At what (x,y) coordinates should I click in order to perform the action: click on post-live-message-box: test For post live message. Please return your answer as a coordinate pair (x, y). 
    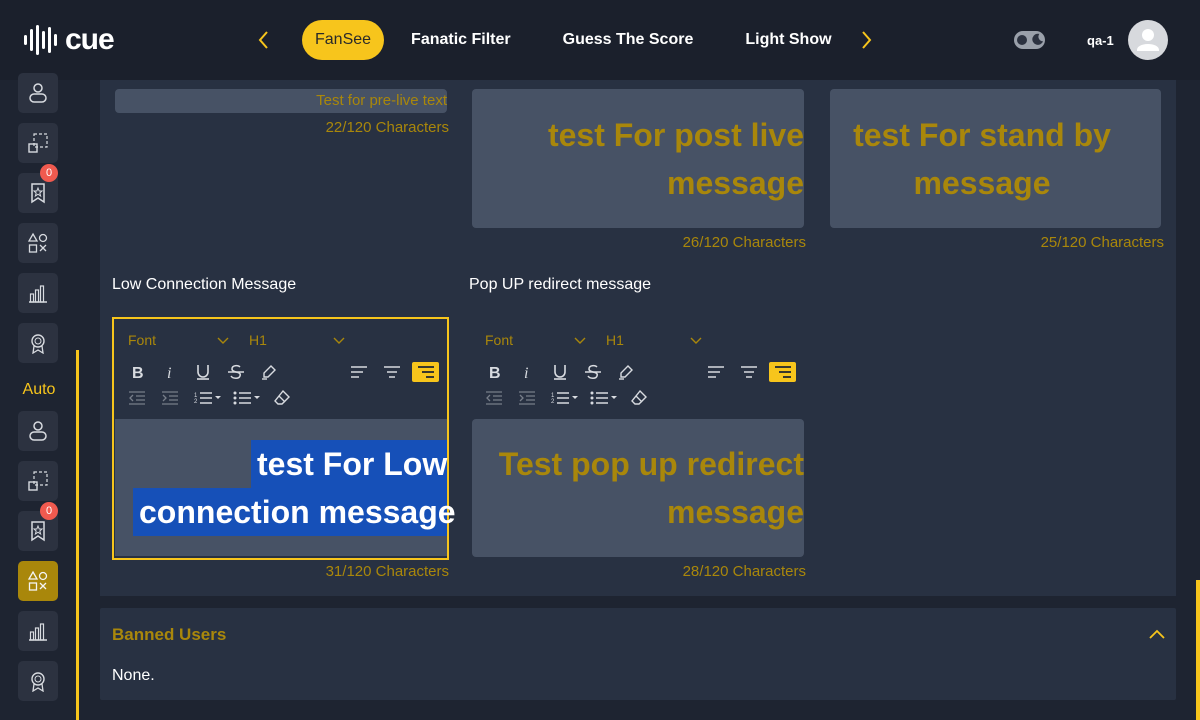
    Looking at the image, I should click on (638, 158).